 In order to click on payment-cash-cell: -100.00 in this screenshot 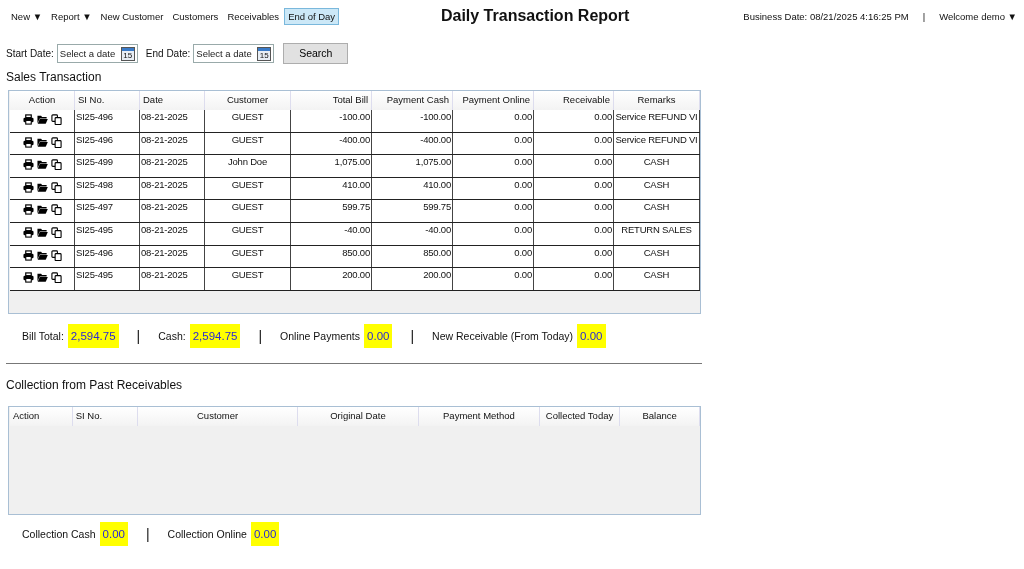, I will do `click(412, 121)`.